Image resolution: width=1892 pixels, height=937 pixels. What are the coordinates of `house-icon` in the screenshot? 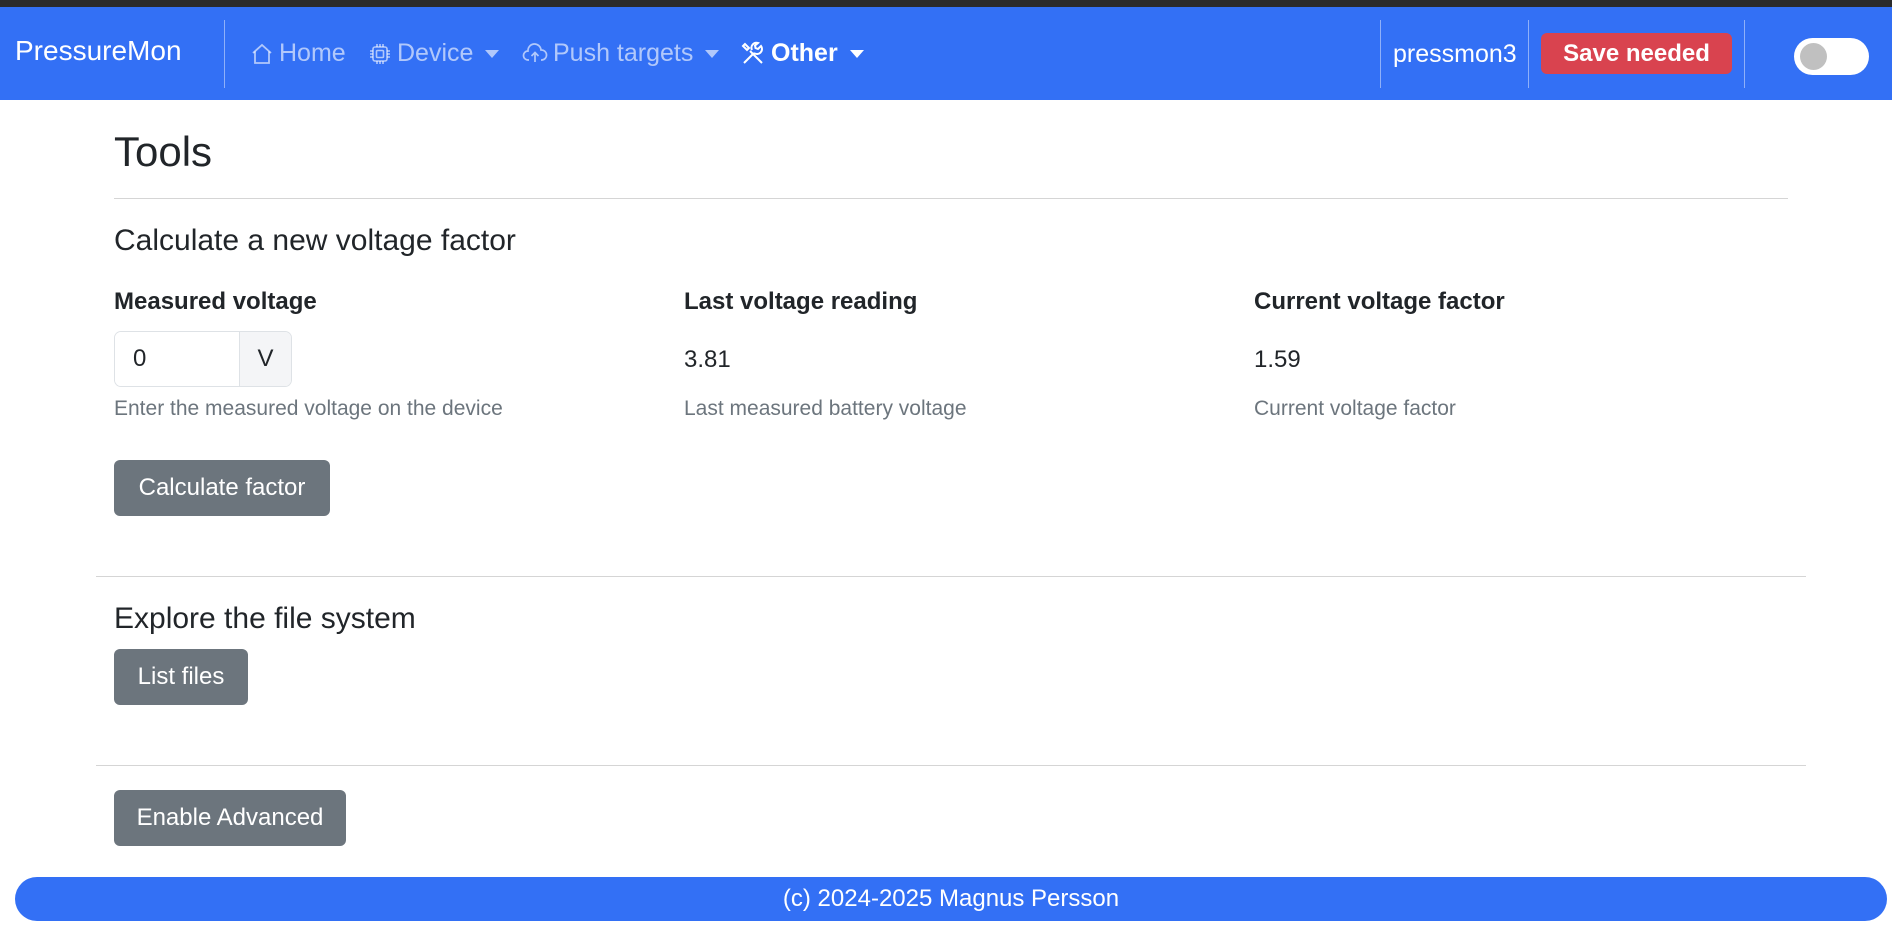 It's located at (262, 53).